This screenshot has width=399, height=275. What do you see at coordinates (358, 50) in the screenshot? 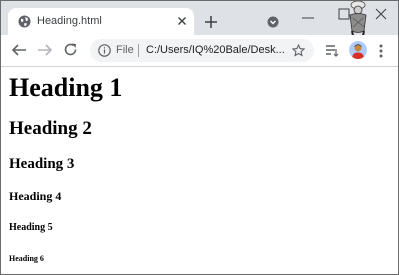
I see `profile-avatar` at bounding box center [358, 50].